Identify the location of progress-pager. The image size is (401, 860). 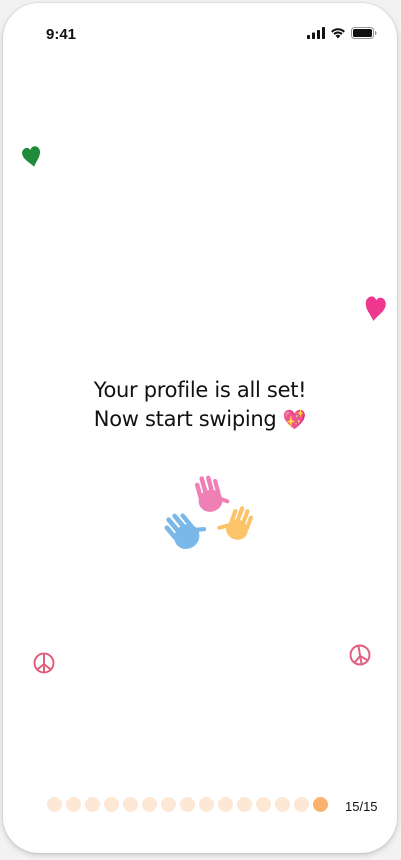
(187, 804).